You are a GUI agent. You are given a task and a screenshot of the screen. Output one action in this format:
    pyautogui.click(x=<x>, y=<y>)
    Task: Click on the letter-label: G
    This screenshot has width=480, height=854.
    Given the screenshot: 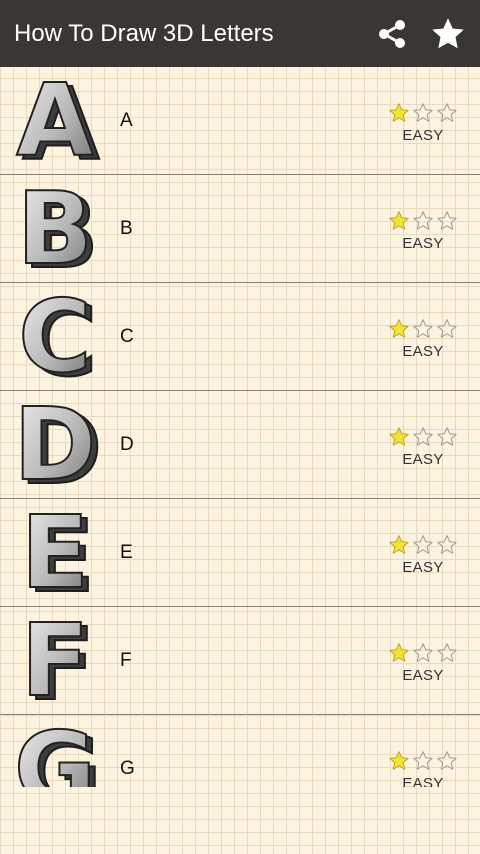 What is the action you would take?
    pyautogui.click(x=127, y=768)
    